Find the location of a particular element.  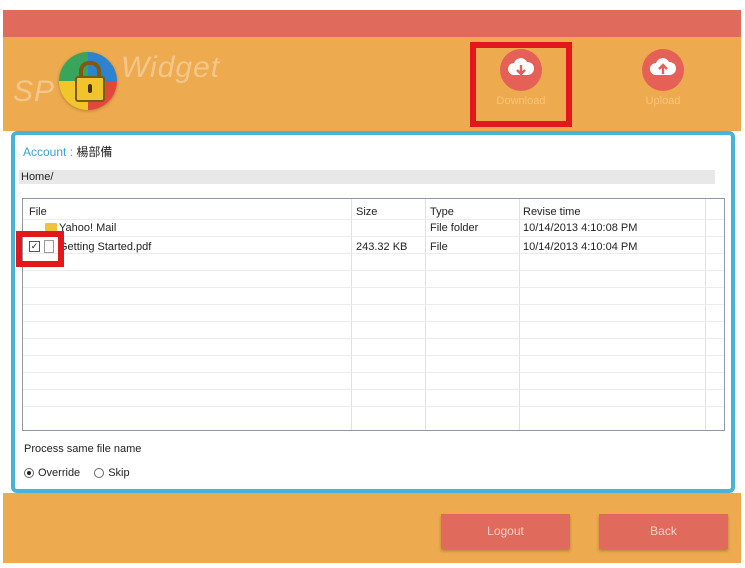

file-size: 243.32 KB is located at coordinates (382, 247).